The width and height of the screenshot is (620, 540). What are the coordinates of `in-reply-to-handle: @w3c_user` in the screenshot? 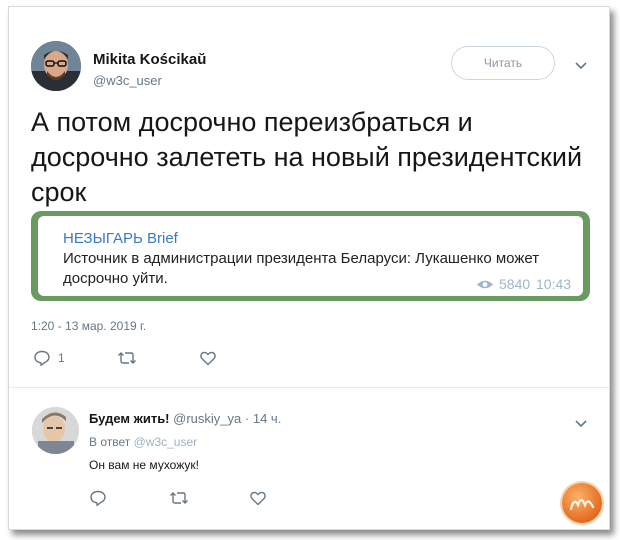 It's located at (166, 442).